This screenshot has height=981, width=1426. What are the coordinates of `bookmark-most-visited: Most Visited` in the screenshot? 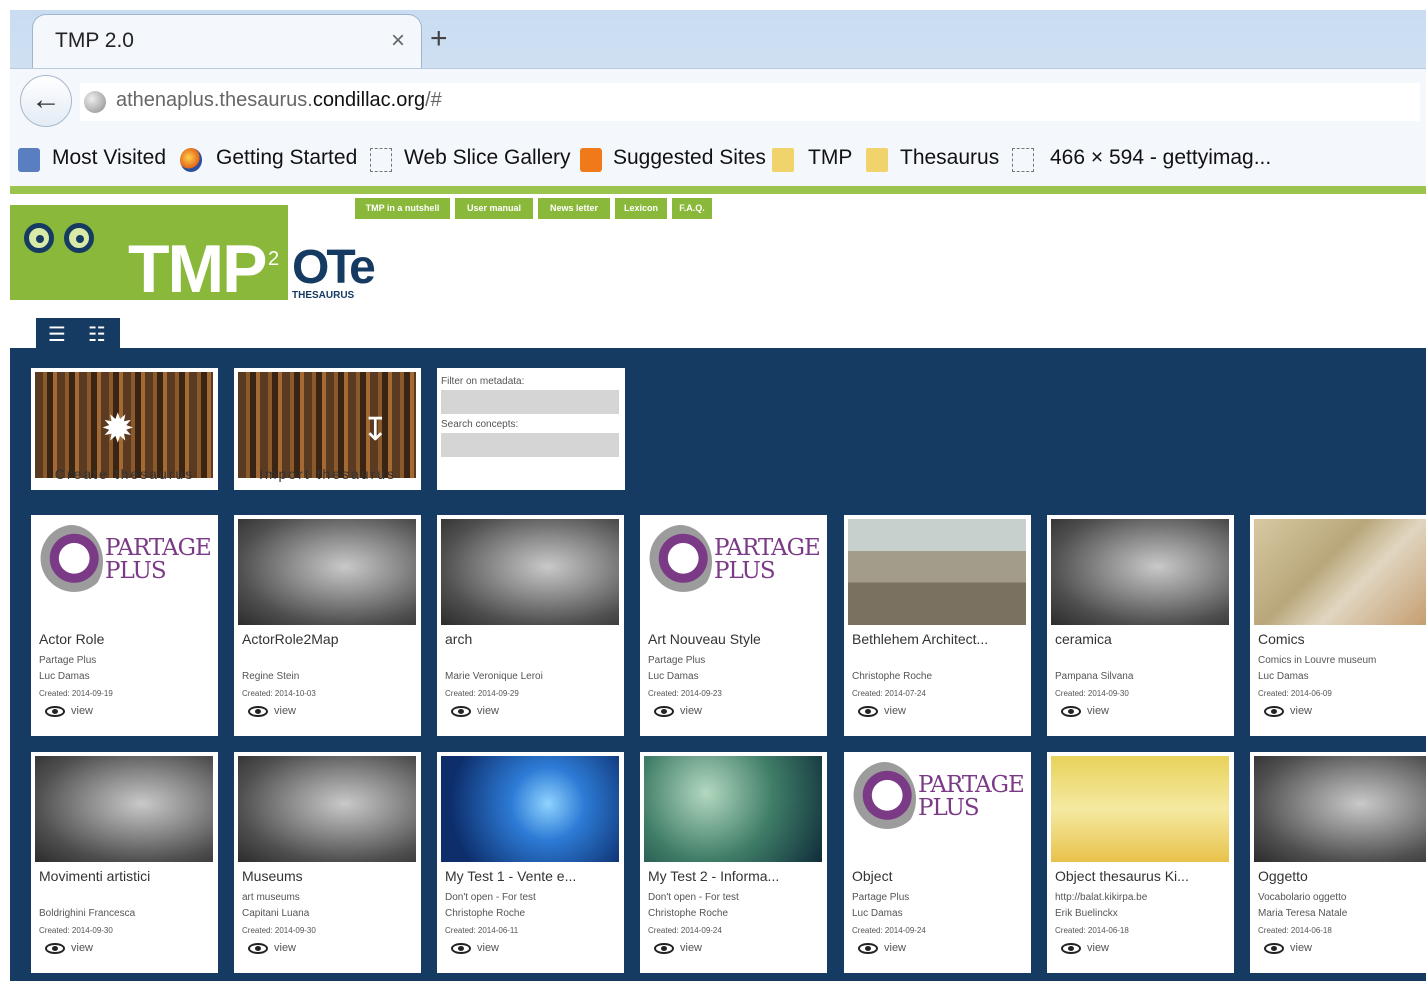 It's located at (109, 158).